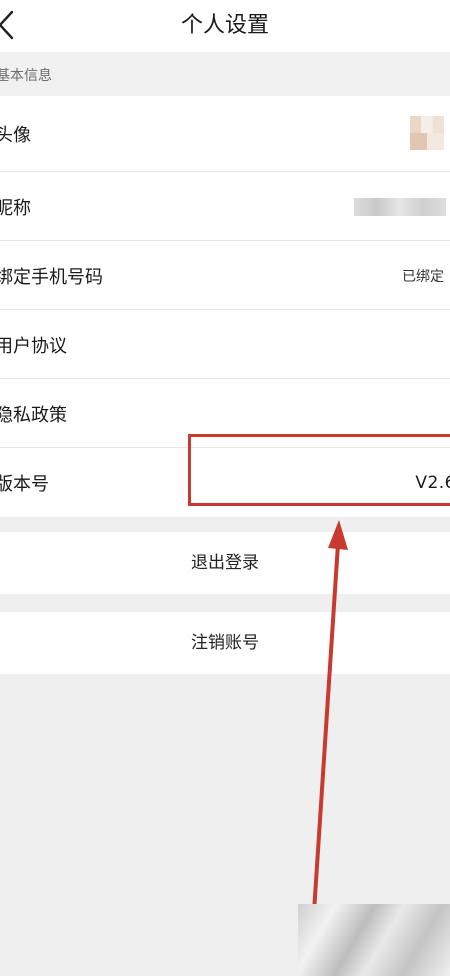 Image resolution: width=450 pixels, height=976 pixels. I want to click on version-label: 版本号, so click(24, 484).